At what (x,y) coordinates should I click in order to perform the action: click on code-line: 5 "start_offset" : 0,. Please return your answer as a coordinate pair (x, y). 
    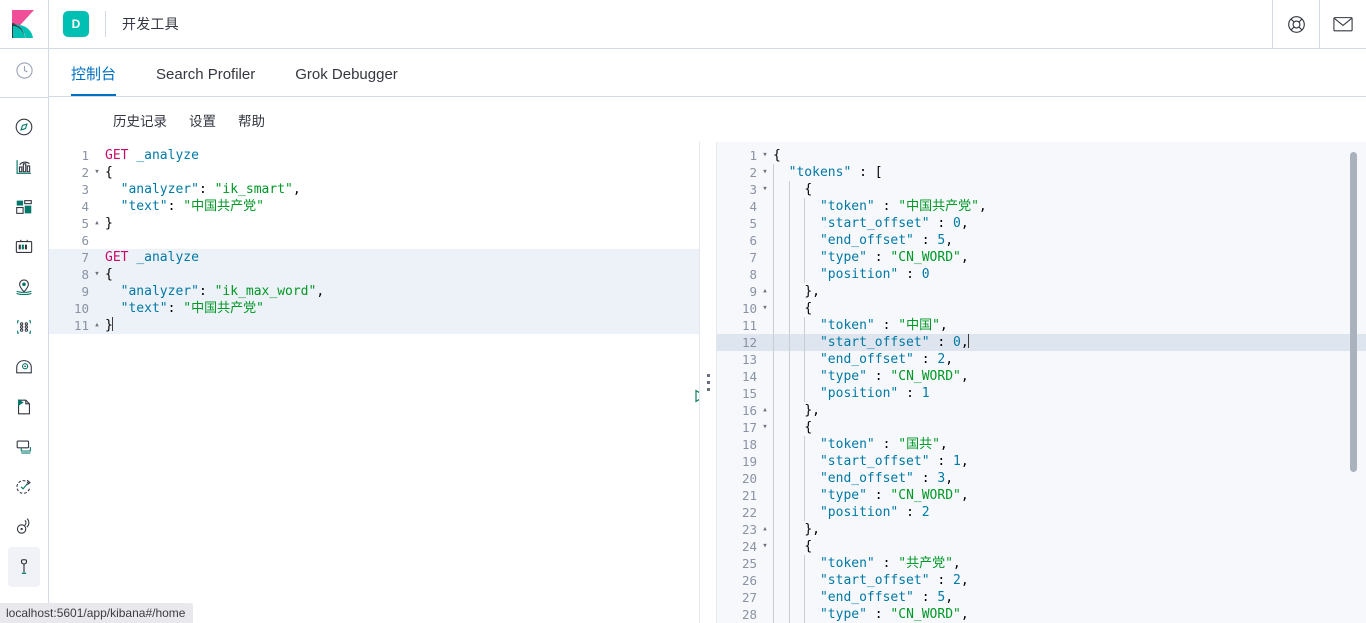
    Looking at the image, I should click on (1041, 223).